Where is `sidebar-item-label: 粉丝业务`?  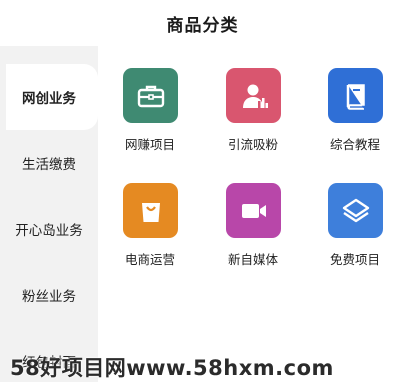 sidebar-item-label: 粉丝业务 is located at coordinates (49, 297).